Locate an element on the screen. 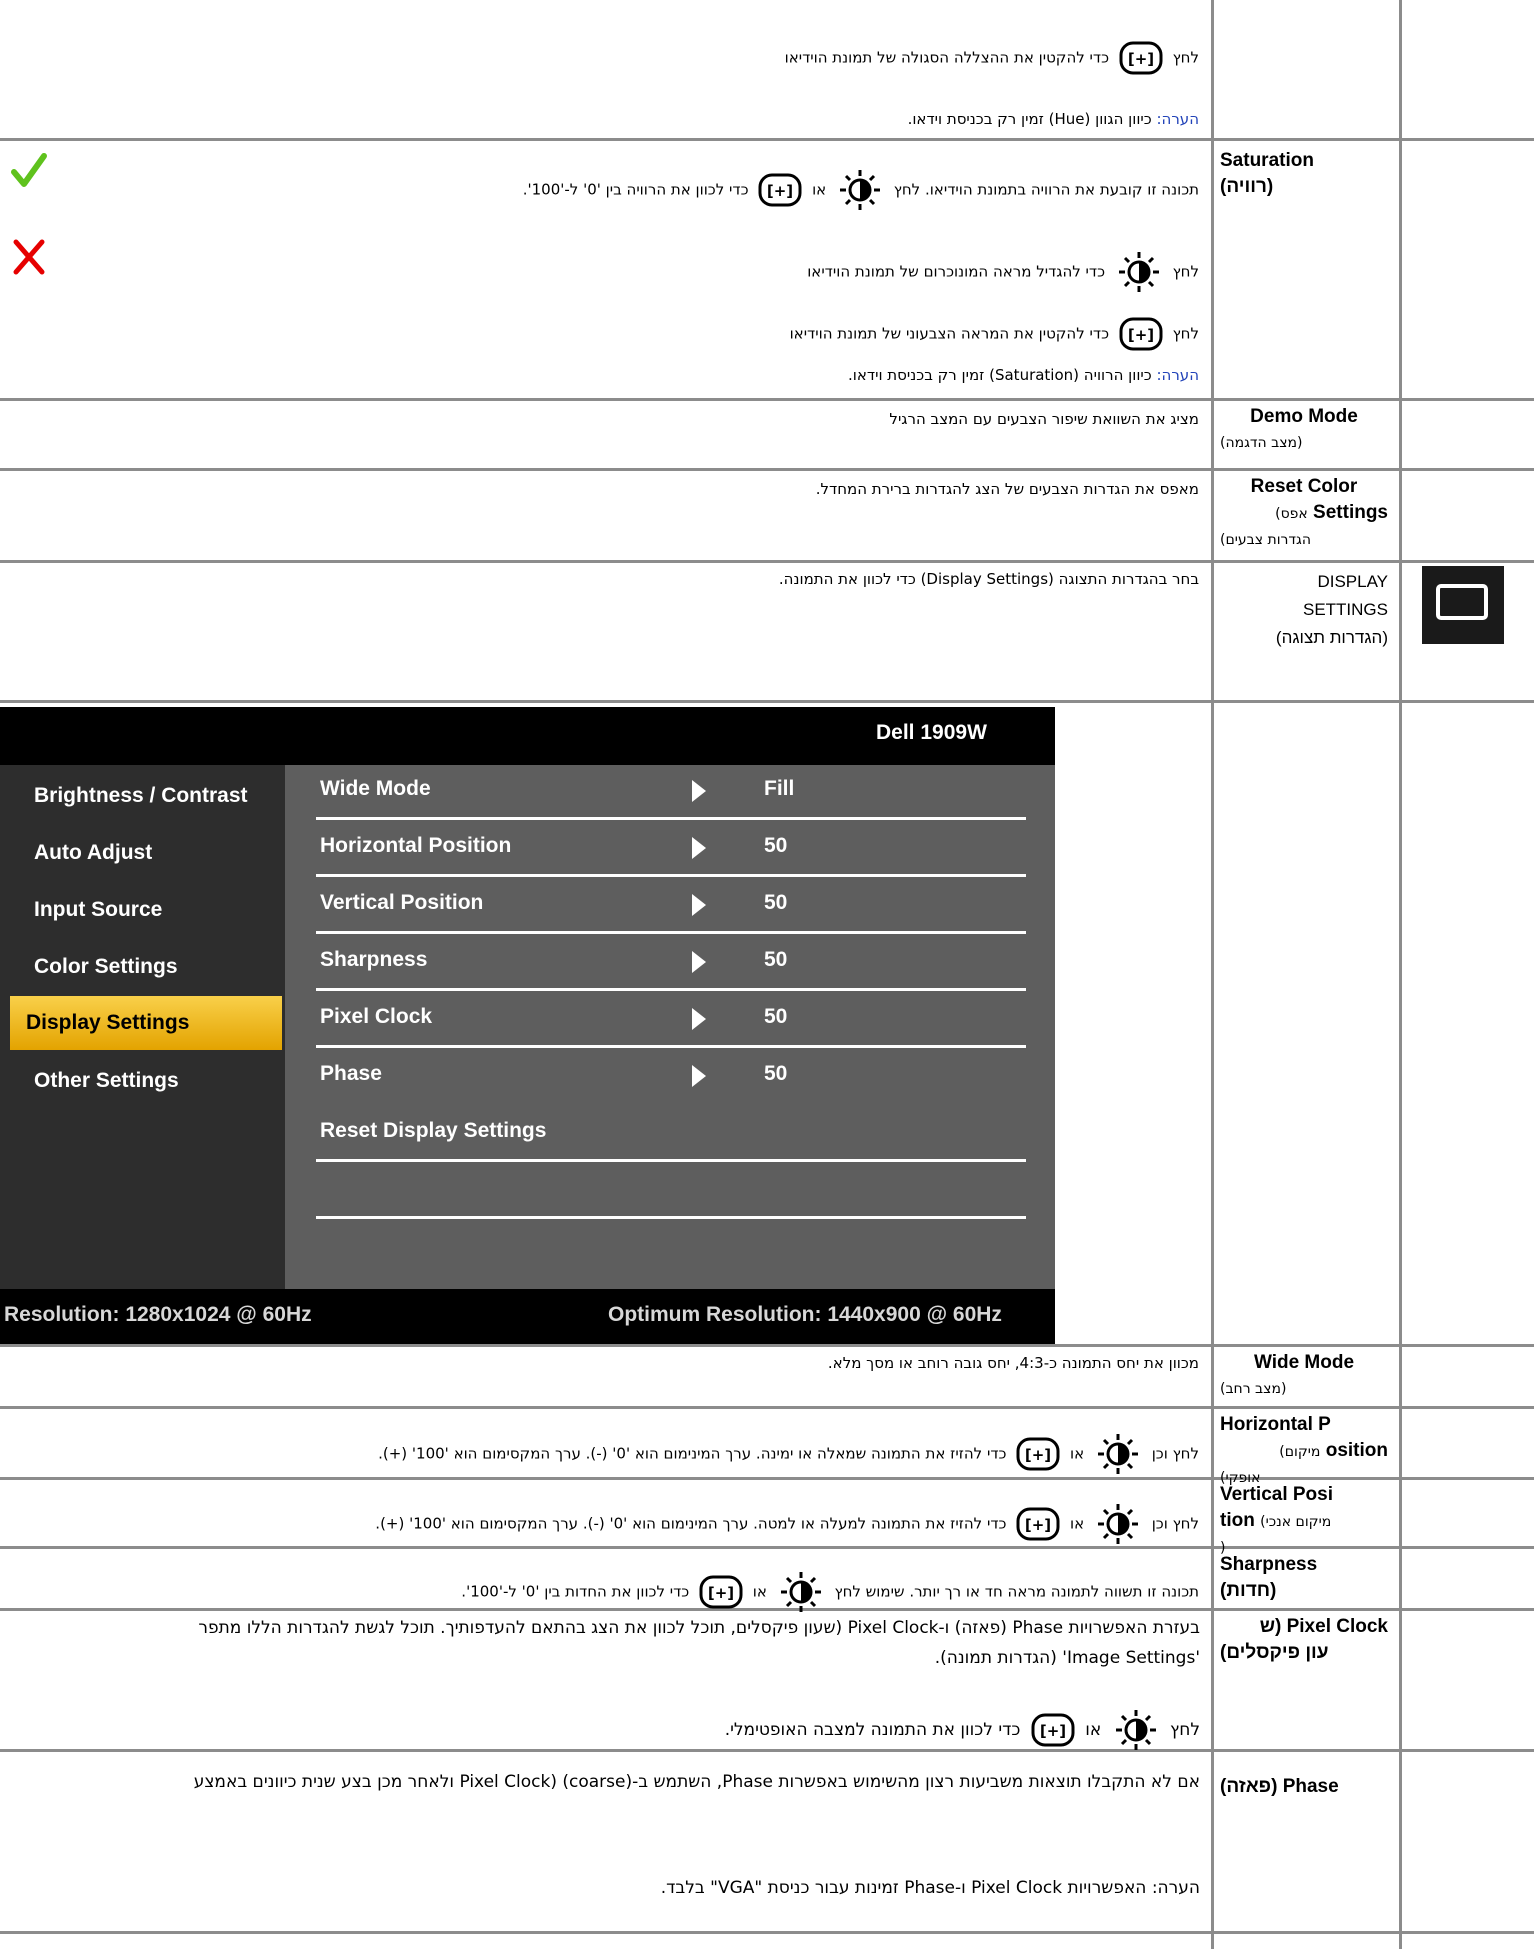 This screenshot has height=1949, width=1534. chevron-down-icon is located at coordinates (29, 110).